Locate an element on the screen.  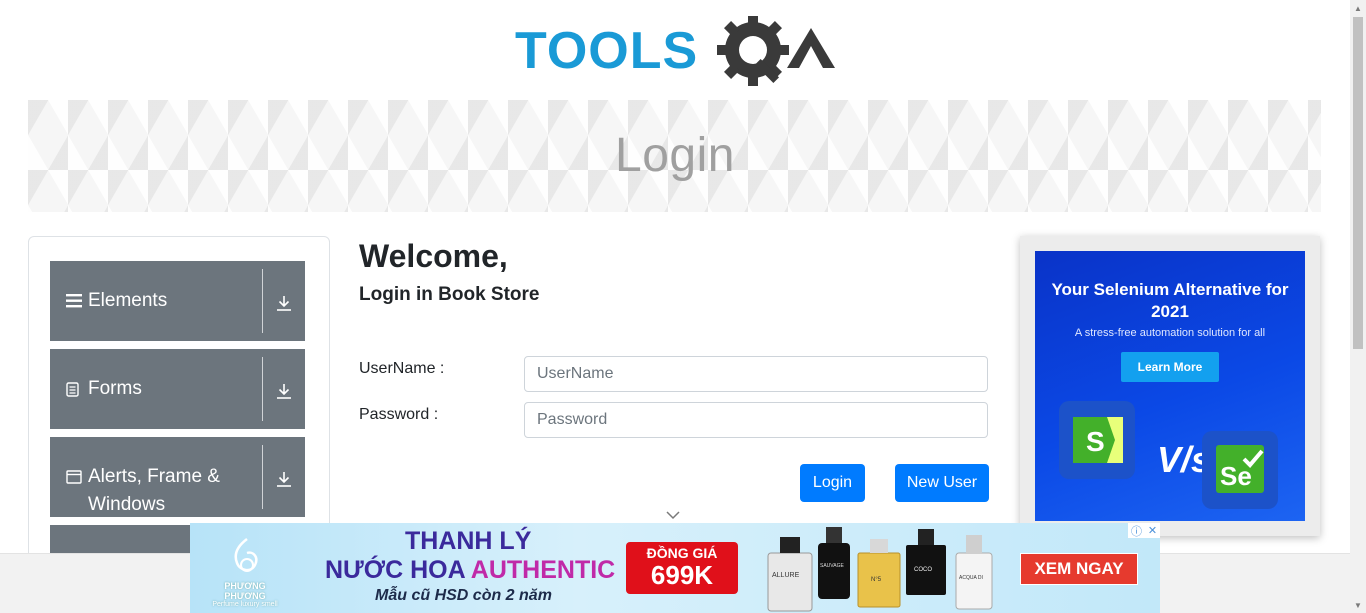
svg-text: Se is located at coordinates (1236, 476).